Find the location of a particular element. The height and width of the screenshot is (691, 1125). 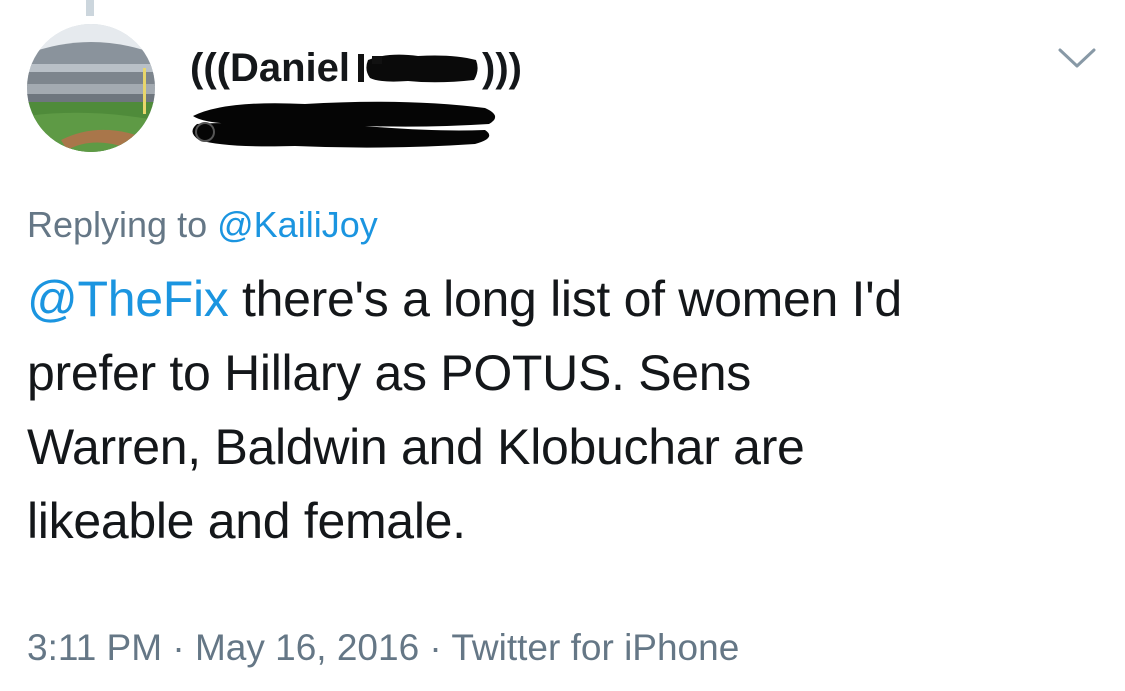

tweet-text-line-1-rest: there's a long list of women I'd is located at coordinates (565, 299).